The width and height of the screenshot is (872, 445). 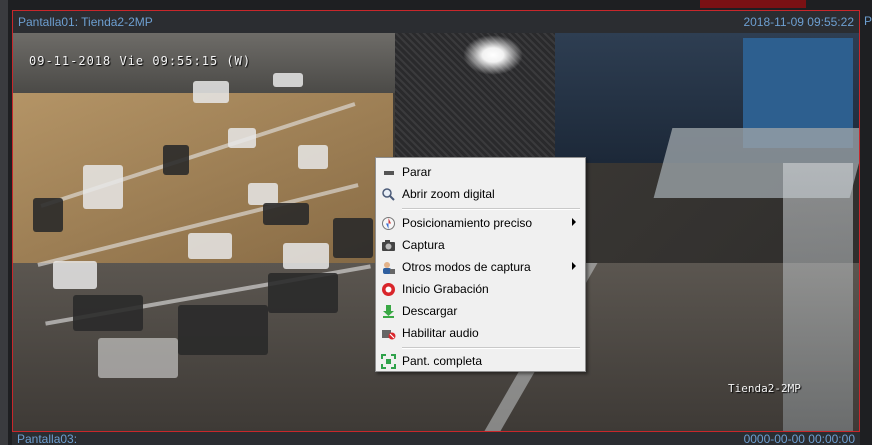 I want to click on menu-item-label: Posicionamiento preciso, so click(x=467, y=223).